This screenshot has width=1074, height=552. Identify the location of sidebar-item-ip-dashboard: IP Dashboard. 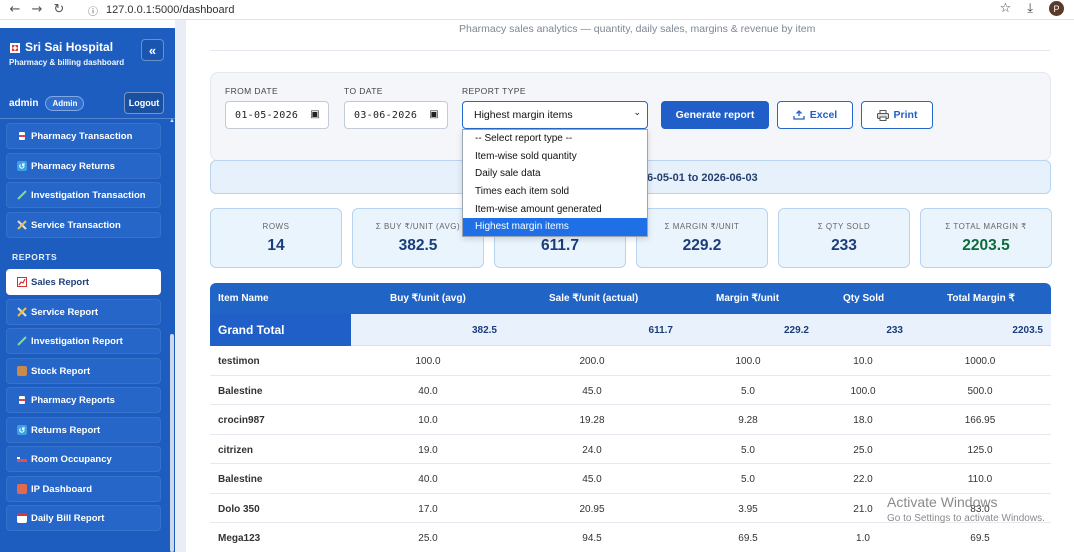
(83, 489).